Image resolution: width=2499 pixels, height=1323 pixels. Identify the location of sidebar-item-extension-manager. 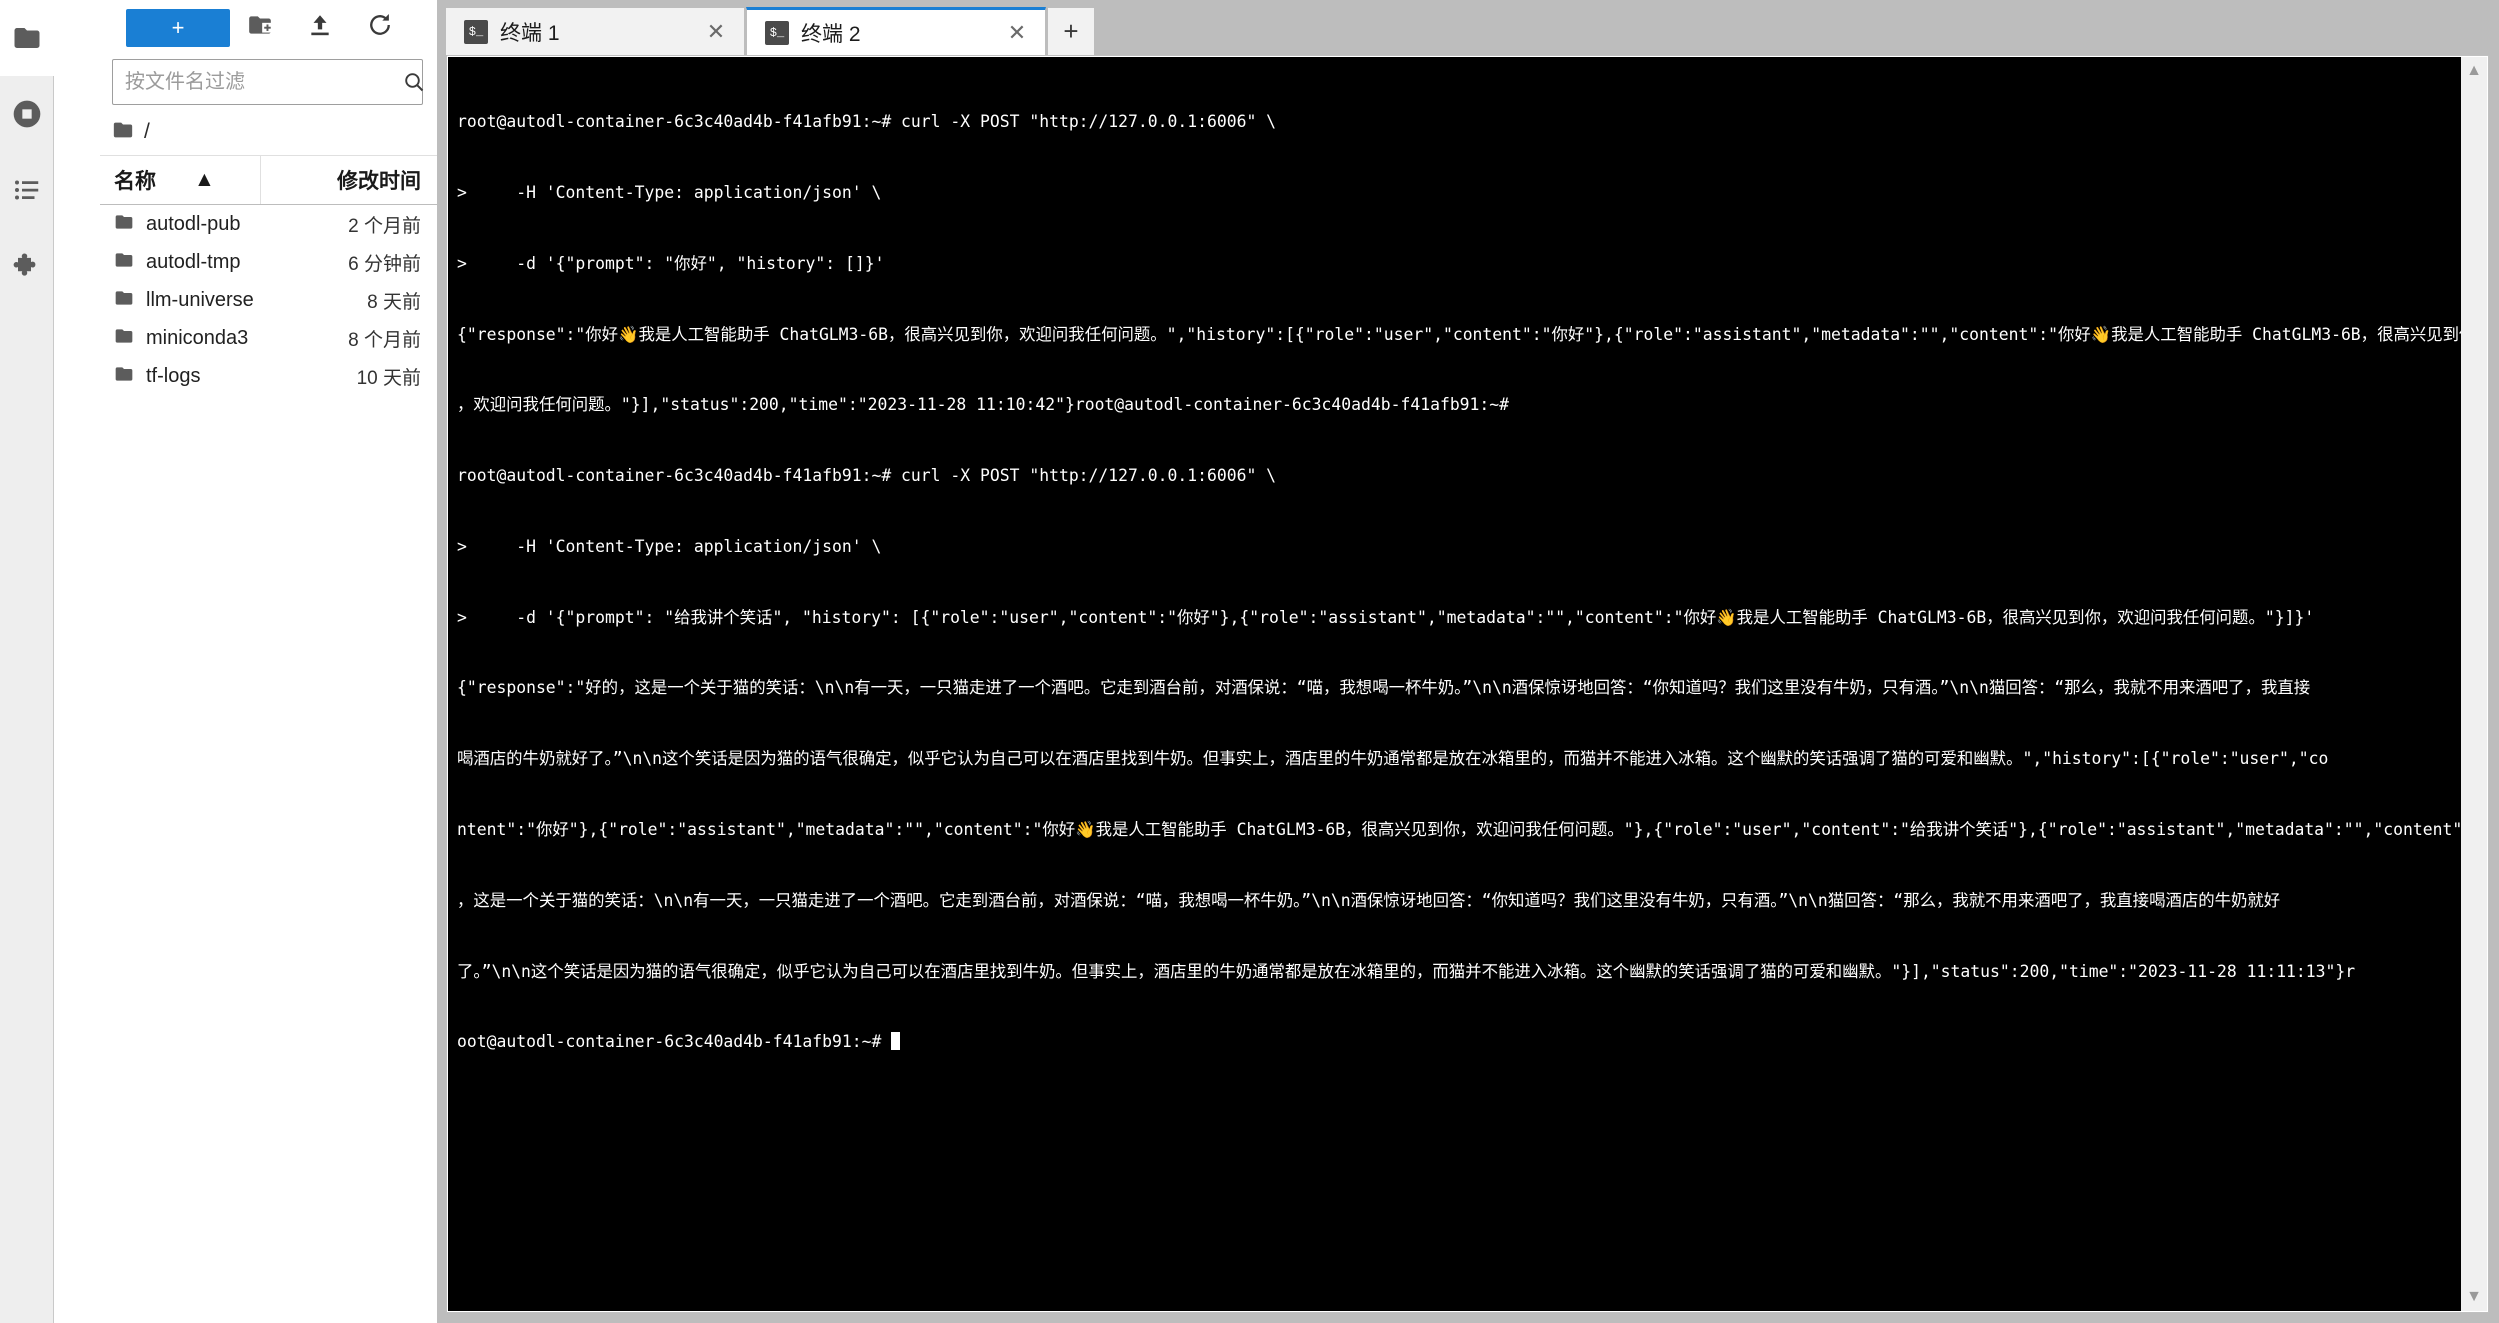
(27, 266).